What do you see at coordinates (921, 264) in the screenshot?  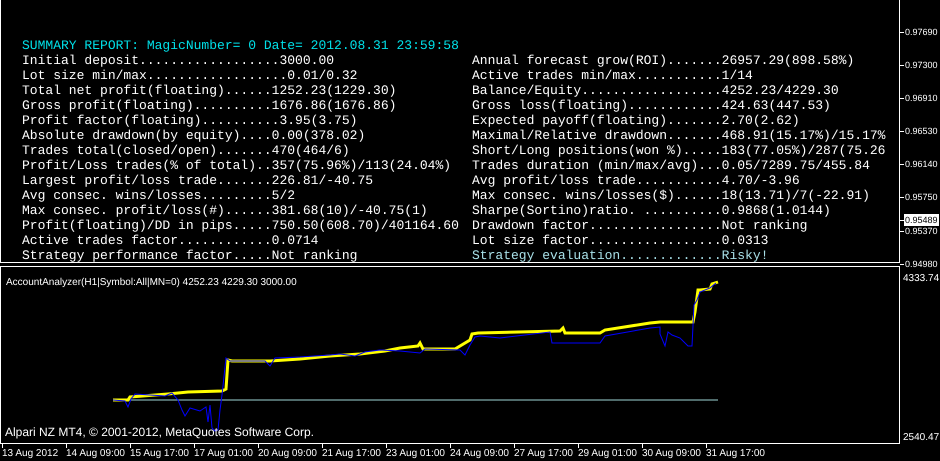 I see `price-axis-label: 0.94980` at bounding box center [921, 264].